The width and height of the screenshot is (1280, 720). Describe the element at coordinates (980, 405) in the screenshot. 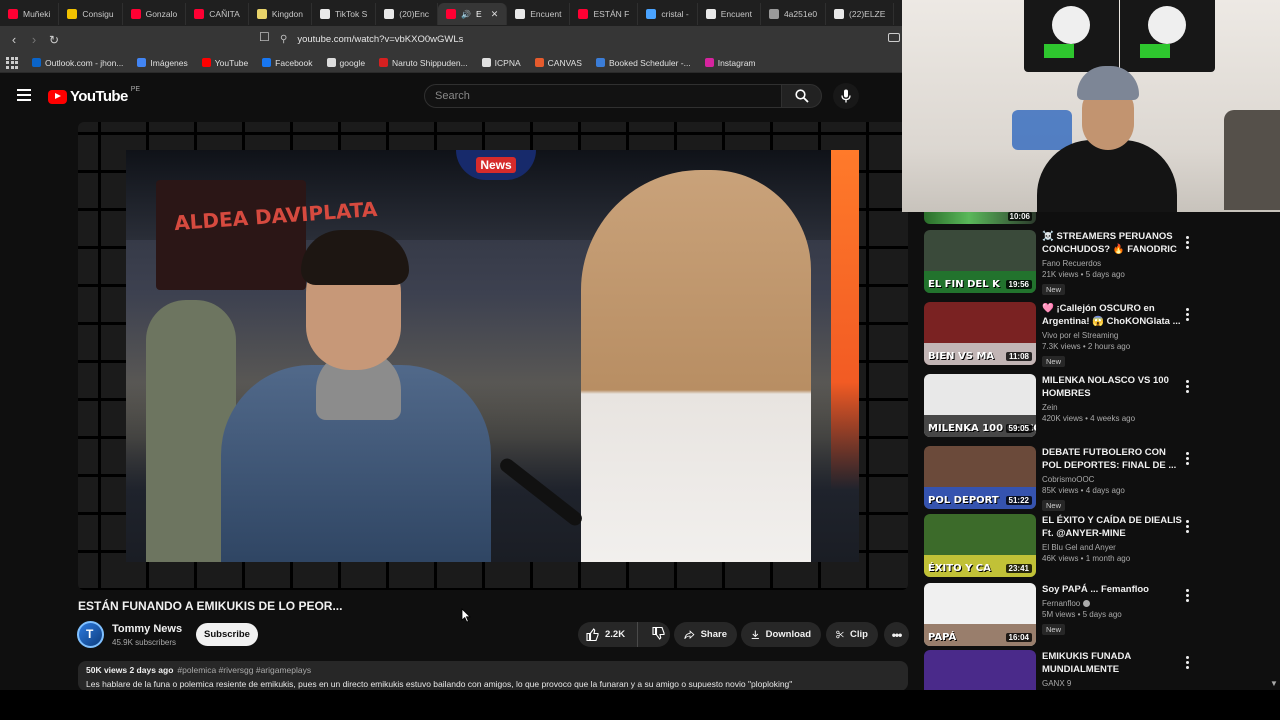

I see `video-thumbnail: MILENKA 100 CHICOS59:05` at that location.